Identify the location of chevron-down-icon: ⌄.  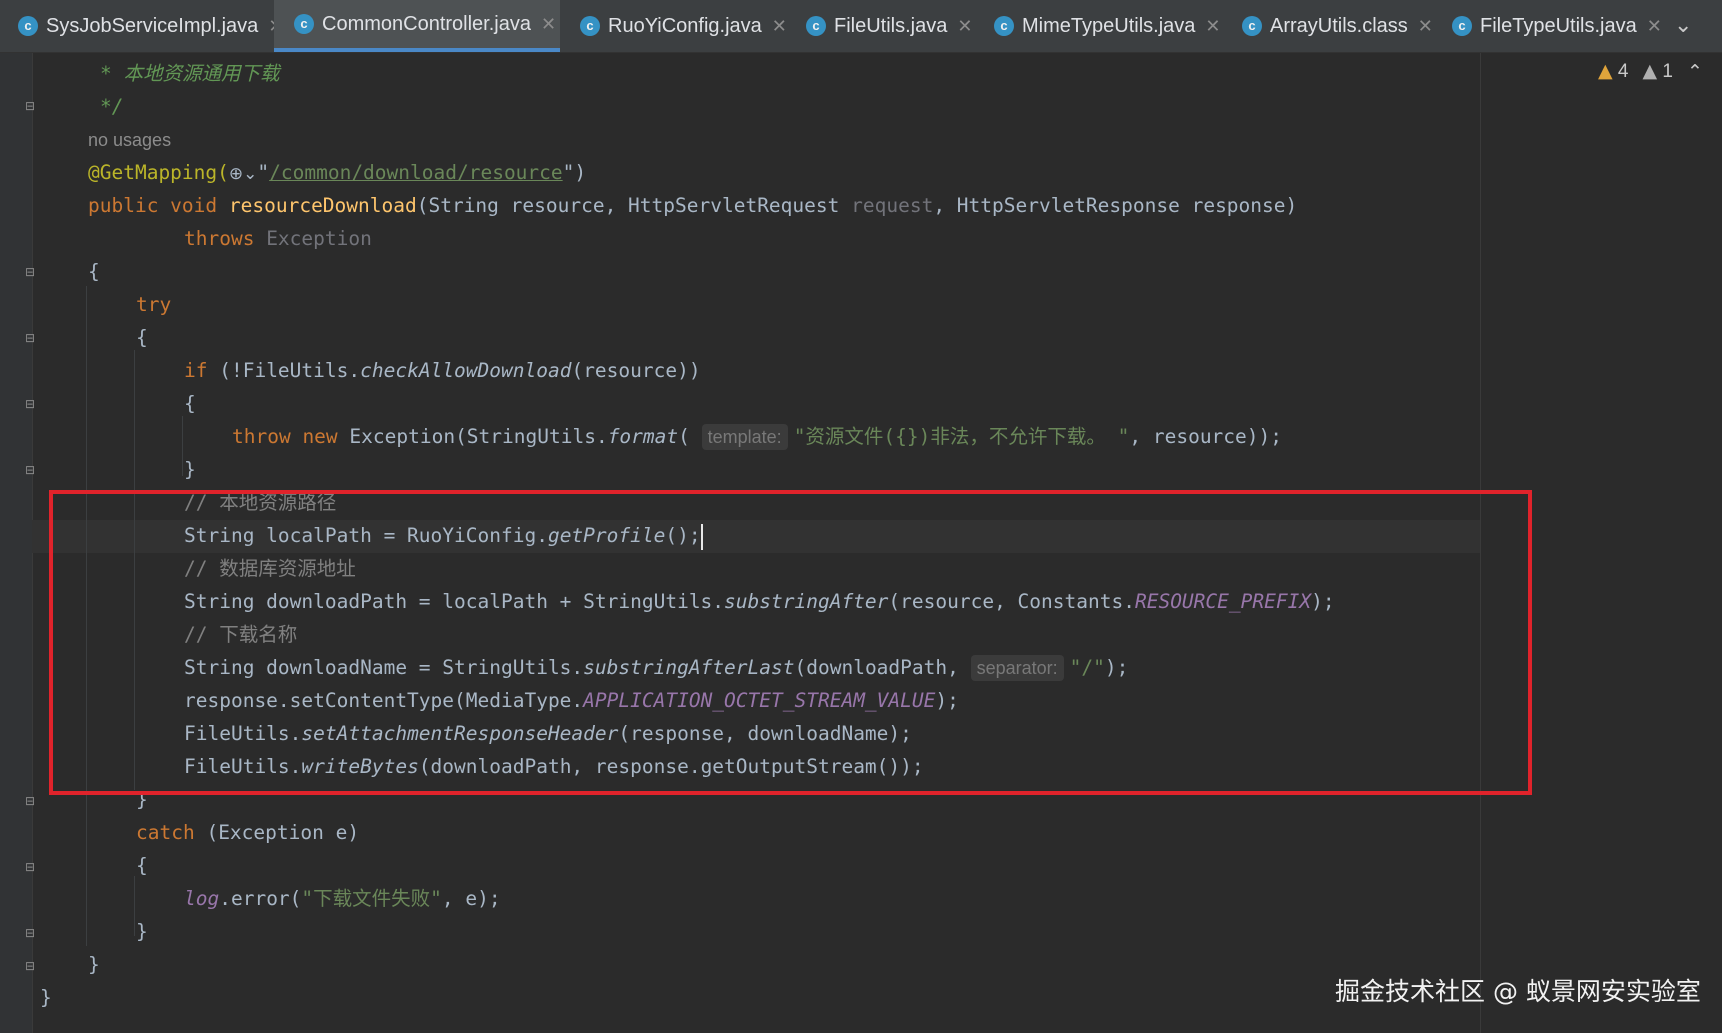
(1683, 25).